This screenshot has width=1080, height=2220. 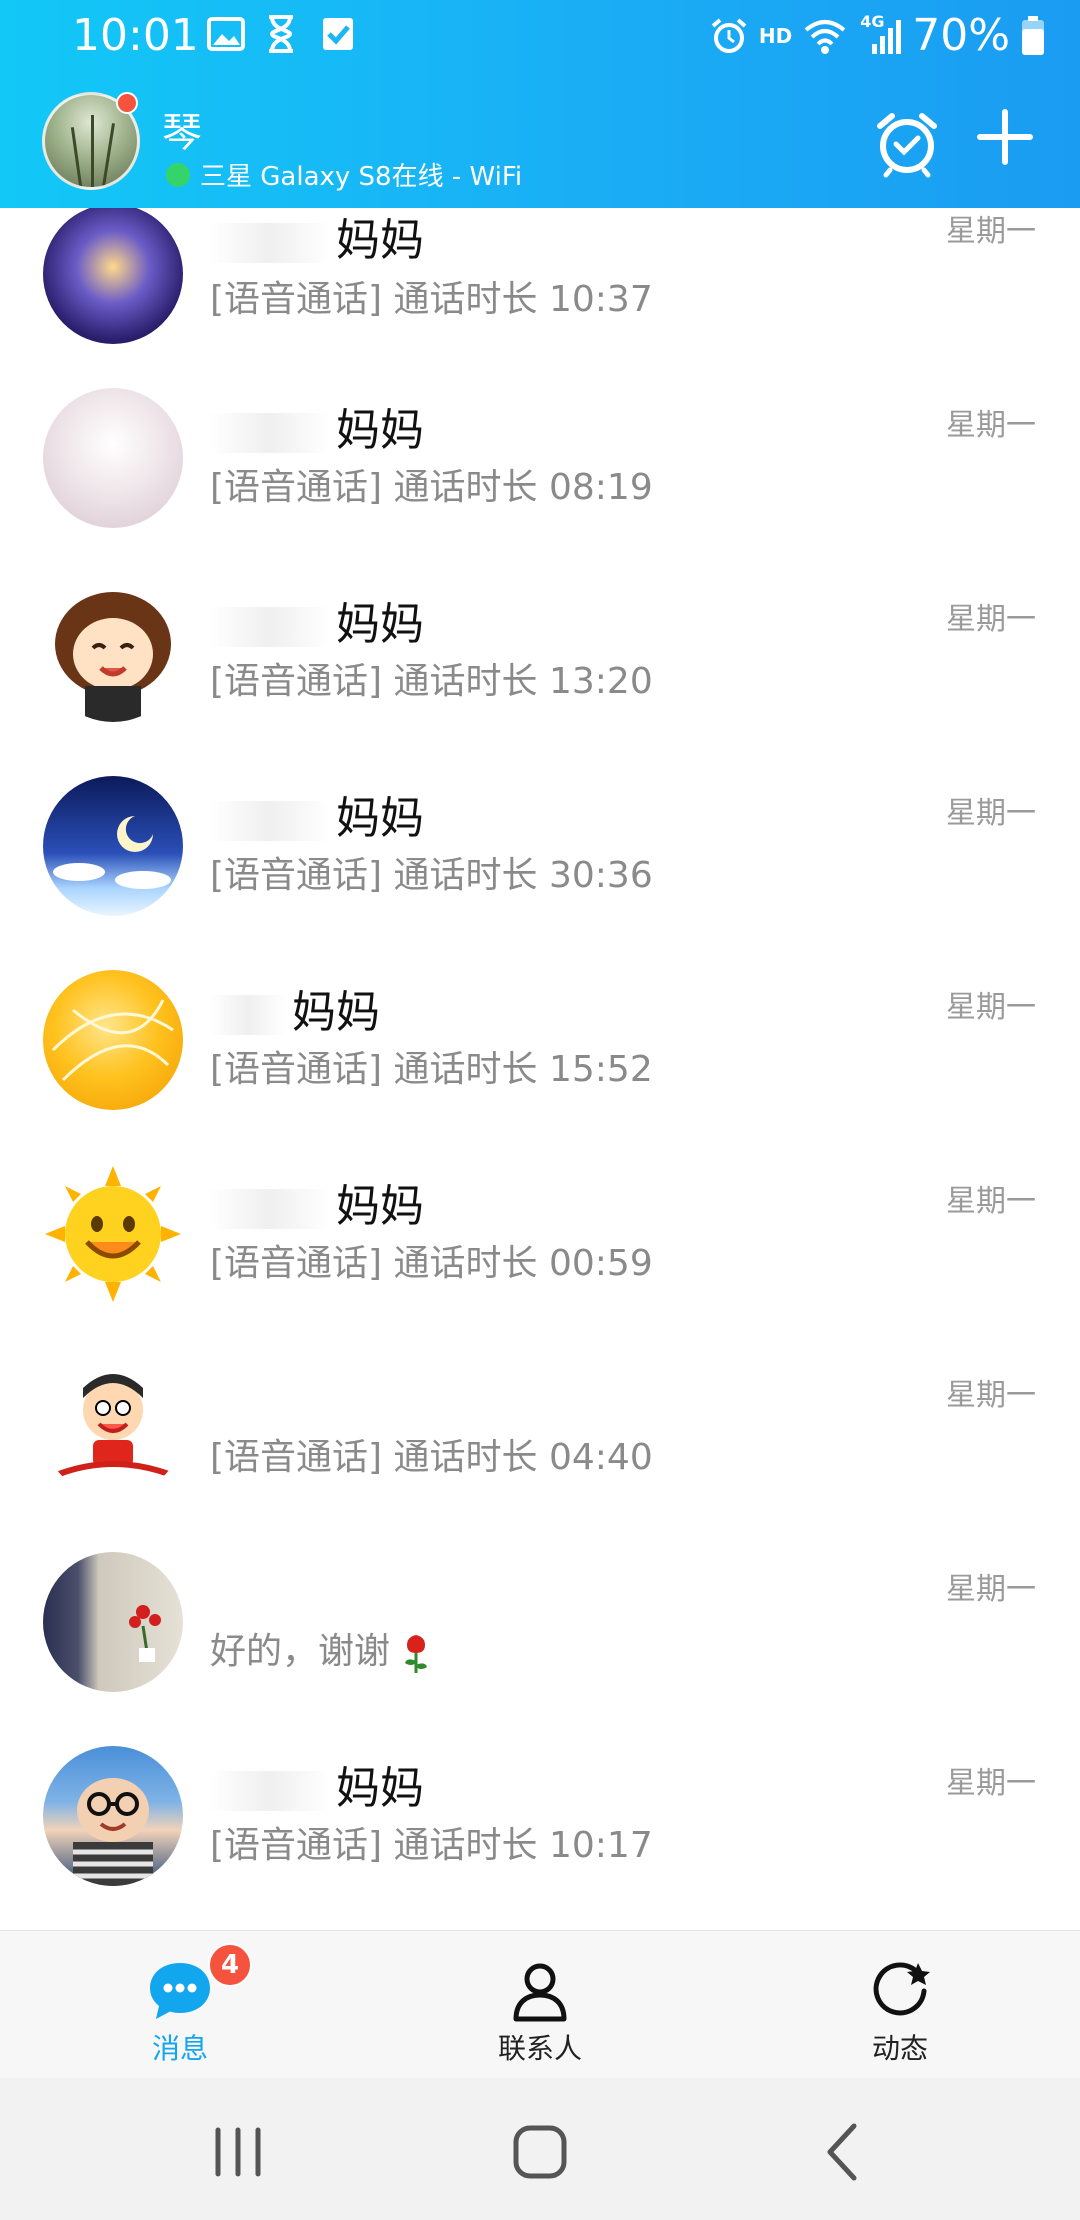 I want to click on battery-percent: 70%, so click(x=961, y=35).